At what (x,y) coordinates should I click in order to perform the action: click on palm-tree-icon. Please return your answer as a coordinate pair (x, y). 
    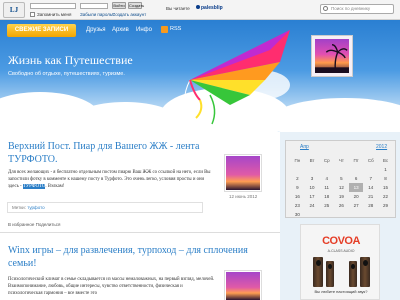
    Looking at the image, I should click on (332, 58).